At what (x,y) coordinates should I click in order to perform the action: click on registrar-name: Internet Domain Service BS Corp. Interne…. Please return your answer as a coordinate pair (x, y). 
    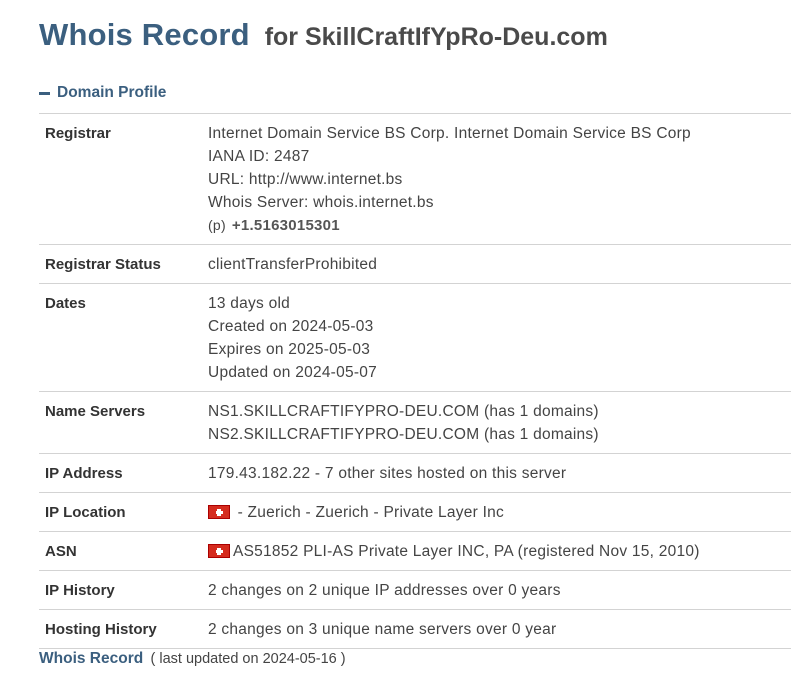
    Looking at the image, I should click on (449, 133).